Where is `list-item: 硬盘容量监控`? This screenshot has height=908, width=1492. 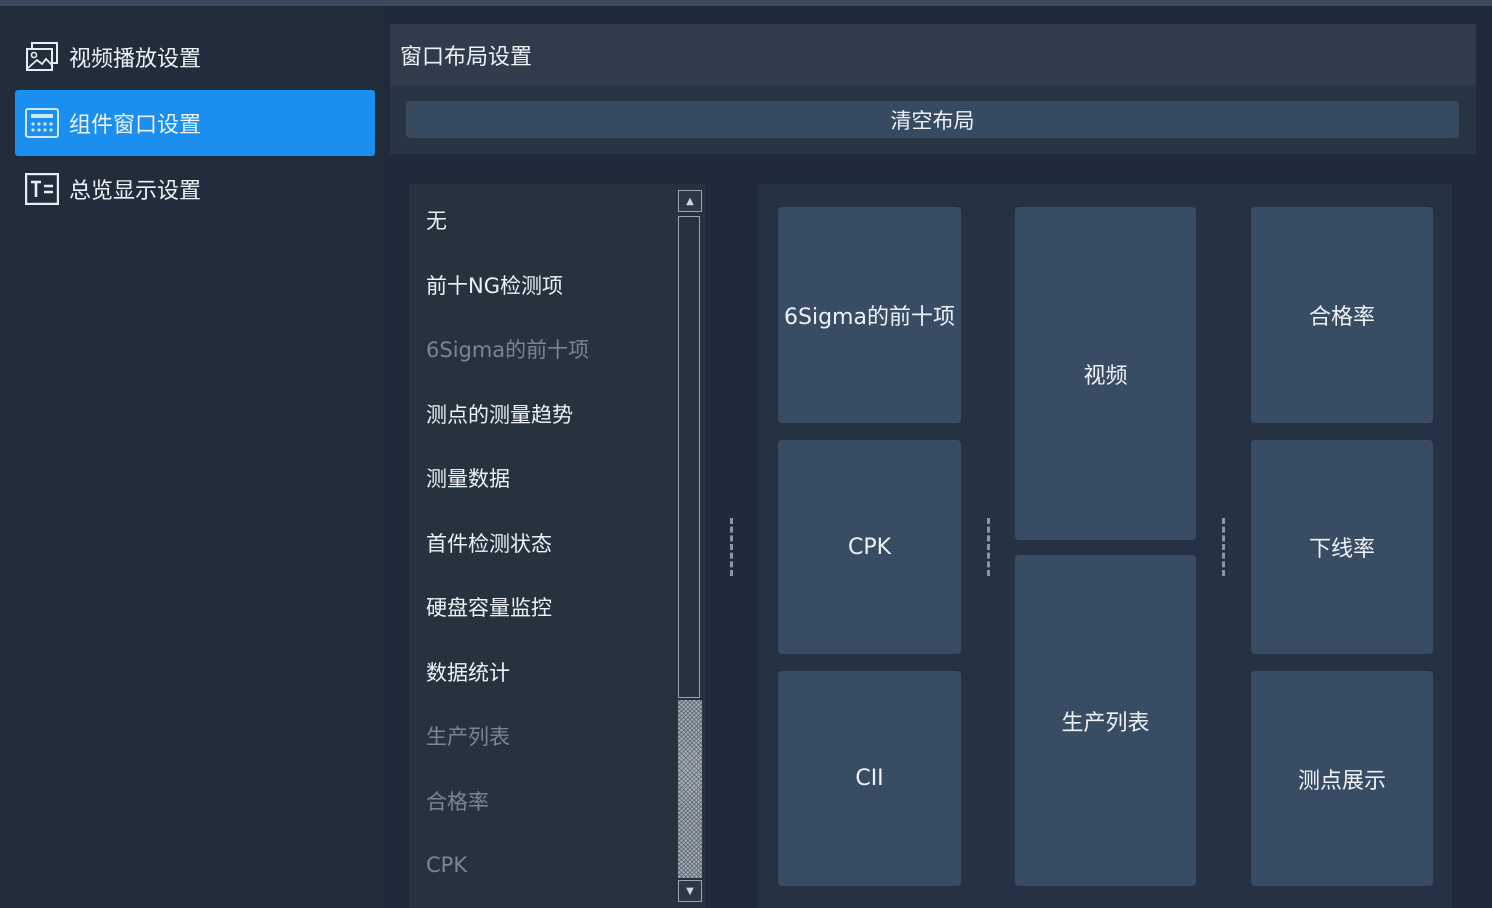
list-item: 硬盘容量监控 is located at coordinates (489, 607).